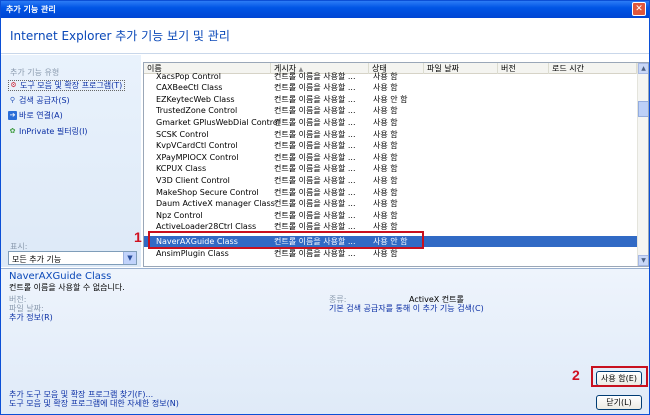 The height and width of the screenshot is (415, 650). What do you see at coordinates (195, 99) in the screenshot?
I see `row-name: EZKeytecWeb Class` at bounding box center [195, 99].